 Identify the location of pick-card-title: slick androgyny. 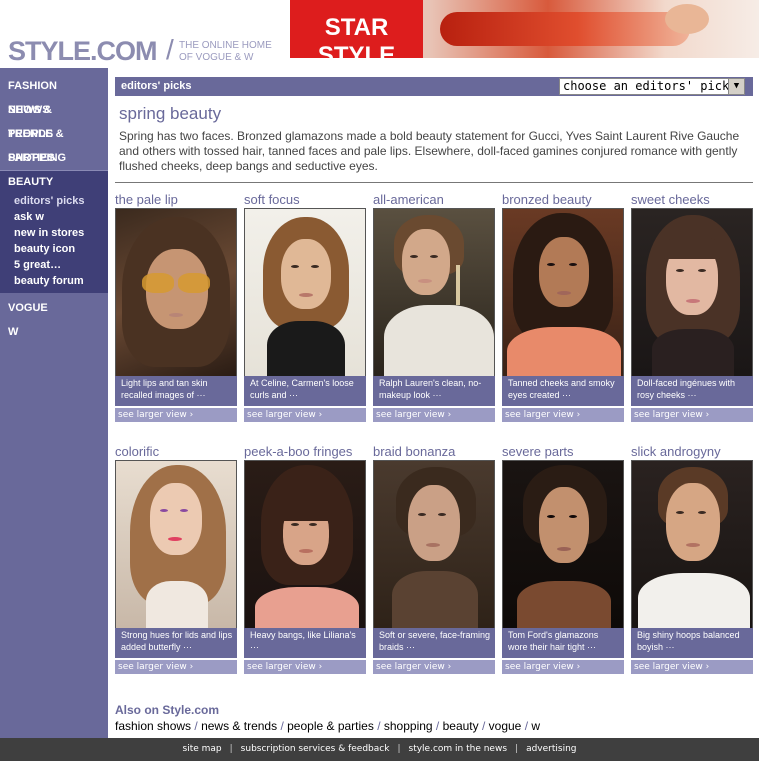
(692, 452).